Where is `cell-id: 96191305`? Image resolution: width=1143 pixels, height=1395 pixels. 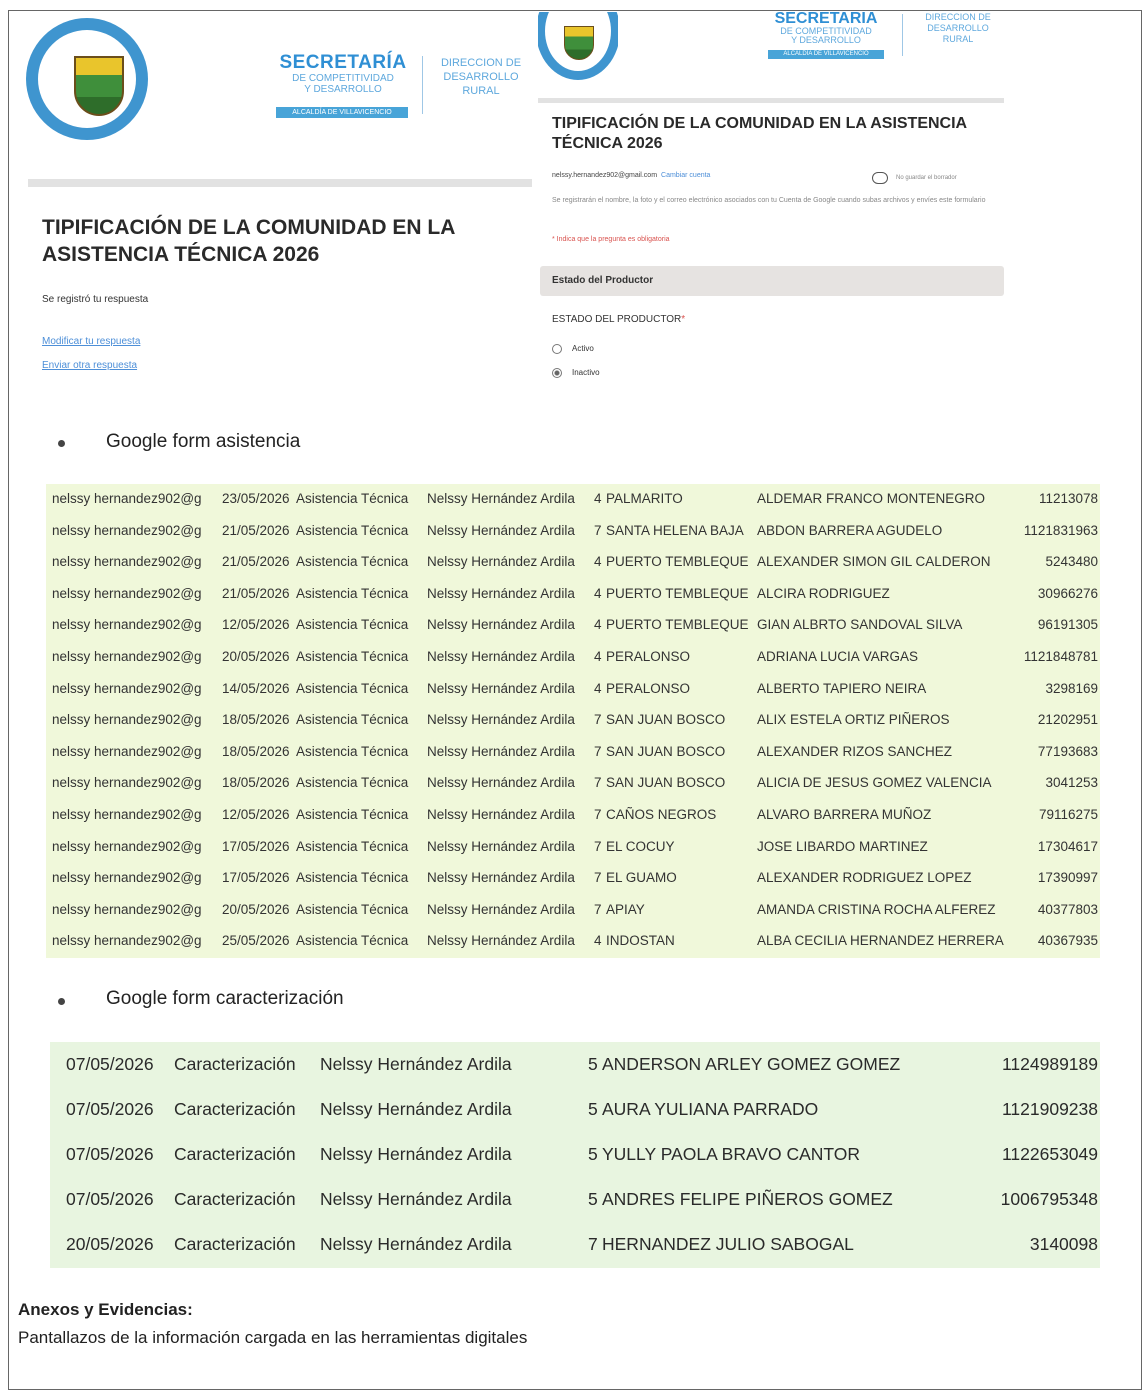
cell-id: 96191305 is located at coordinates (1067, 625).